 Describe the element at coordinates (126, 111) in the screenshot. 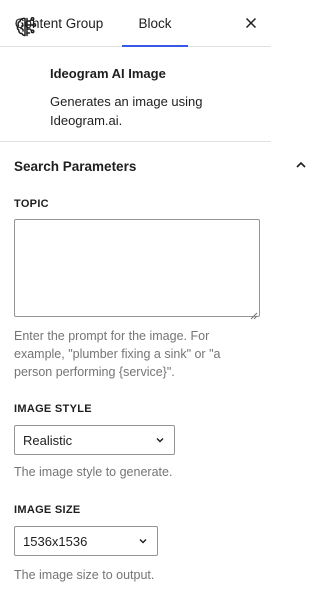

I see `block-description: Generates an image using Ideogram.ai.` at that location.